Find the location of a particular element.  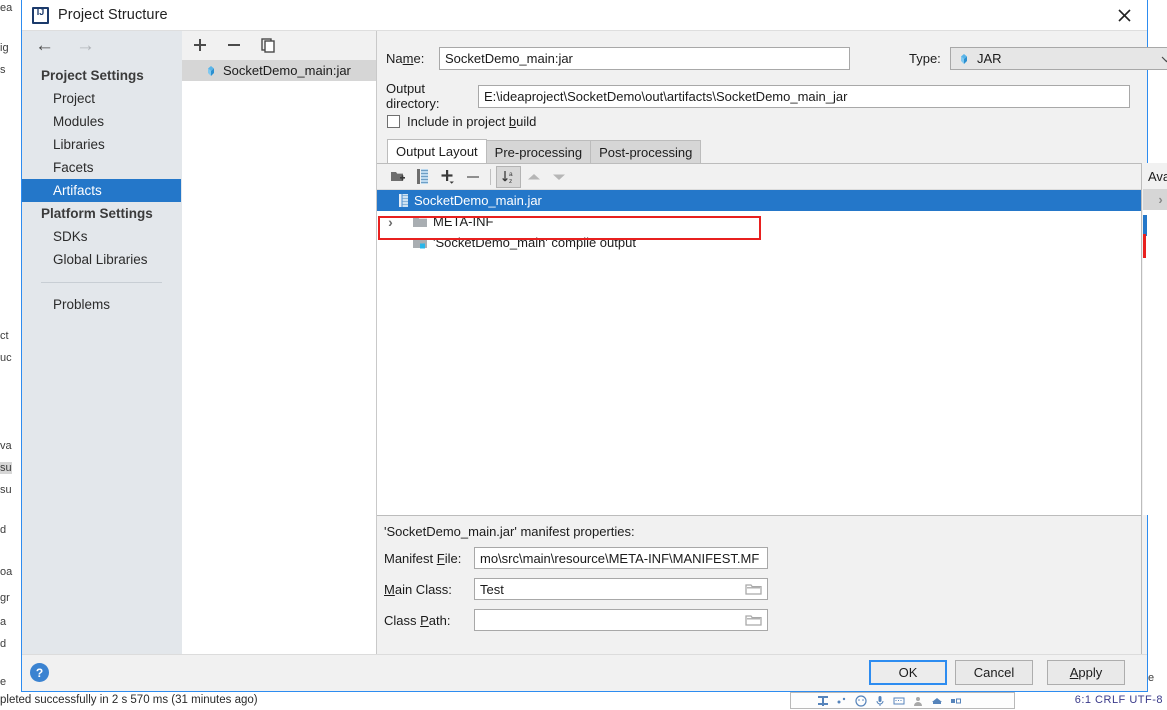

tree-row: SocketDemo_main.jar is located at coordinates (759, 200).